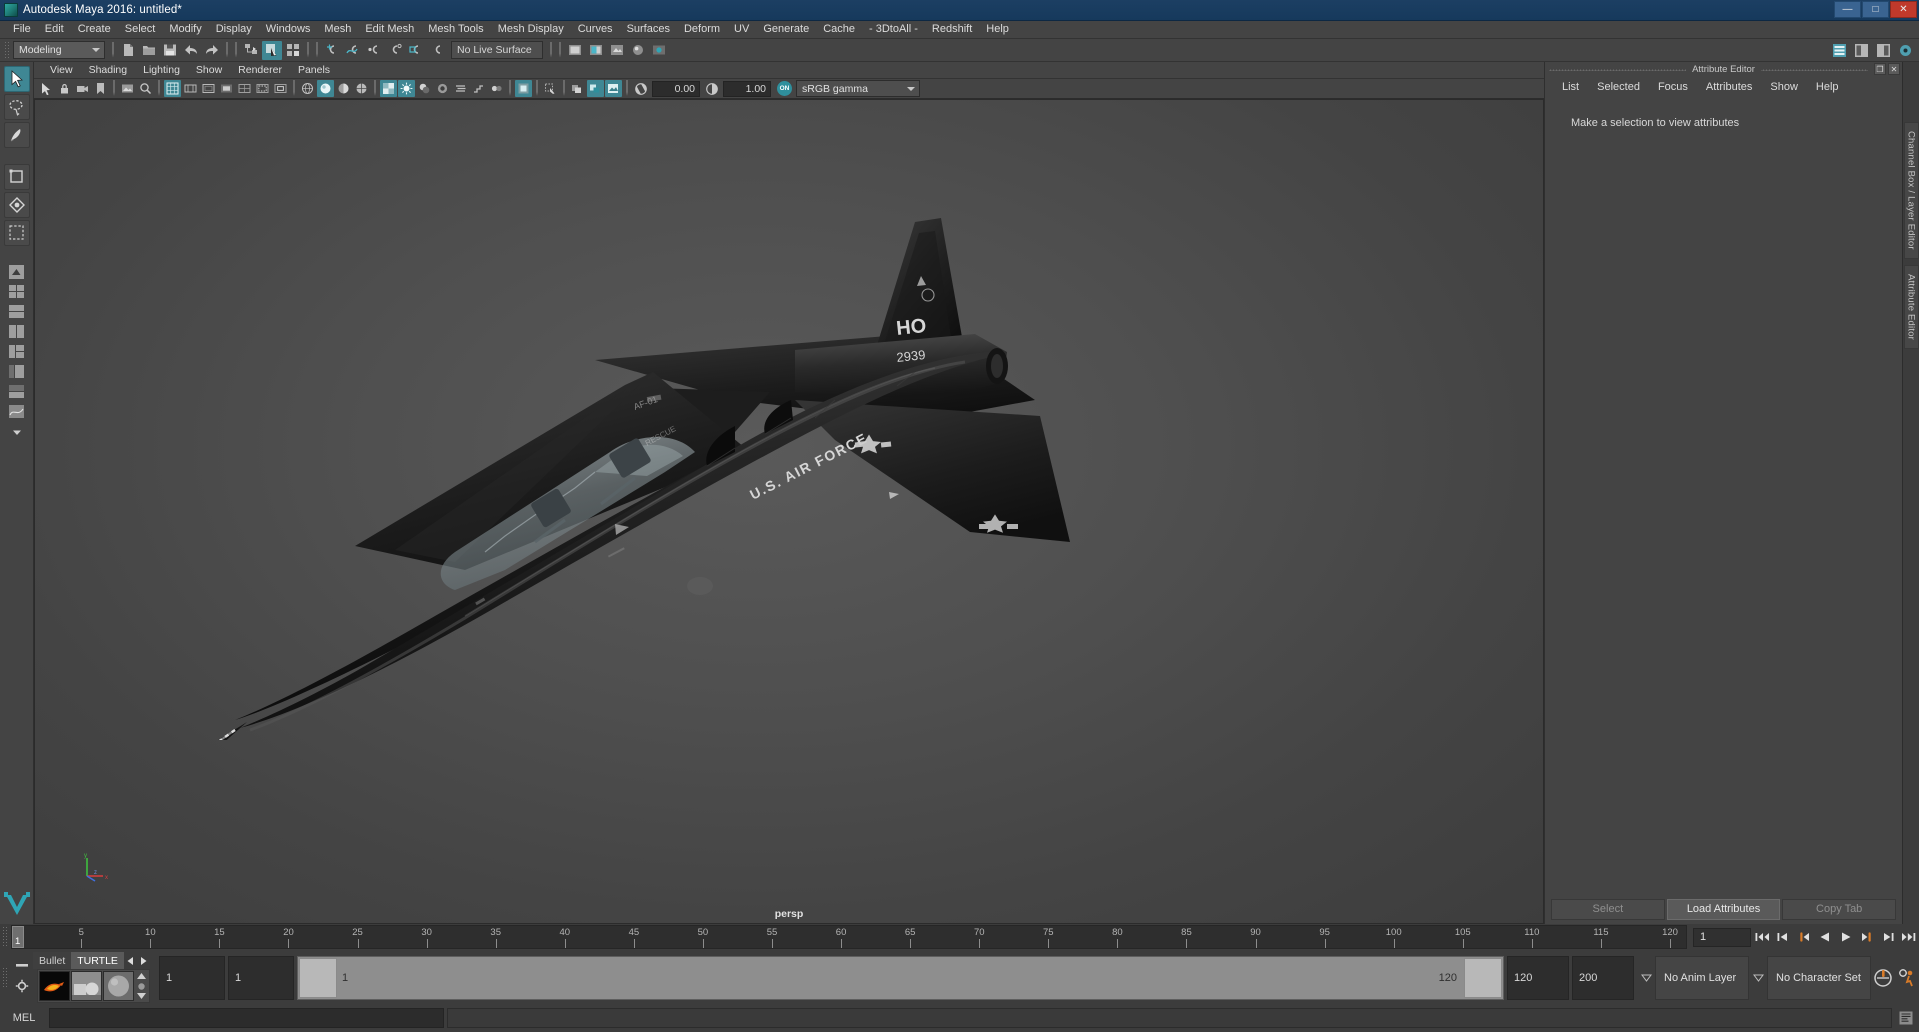 The width and height of the screenshot is (1919, 1032). What do you see at coordinates (638, 50) in the screenshot?
I see `hypershade-icon` at bounding box center [638, 50].